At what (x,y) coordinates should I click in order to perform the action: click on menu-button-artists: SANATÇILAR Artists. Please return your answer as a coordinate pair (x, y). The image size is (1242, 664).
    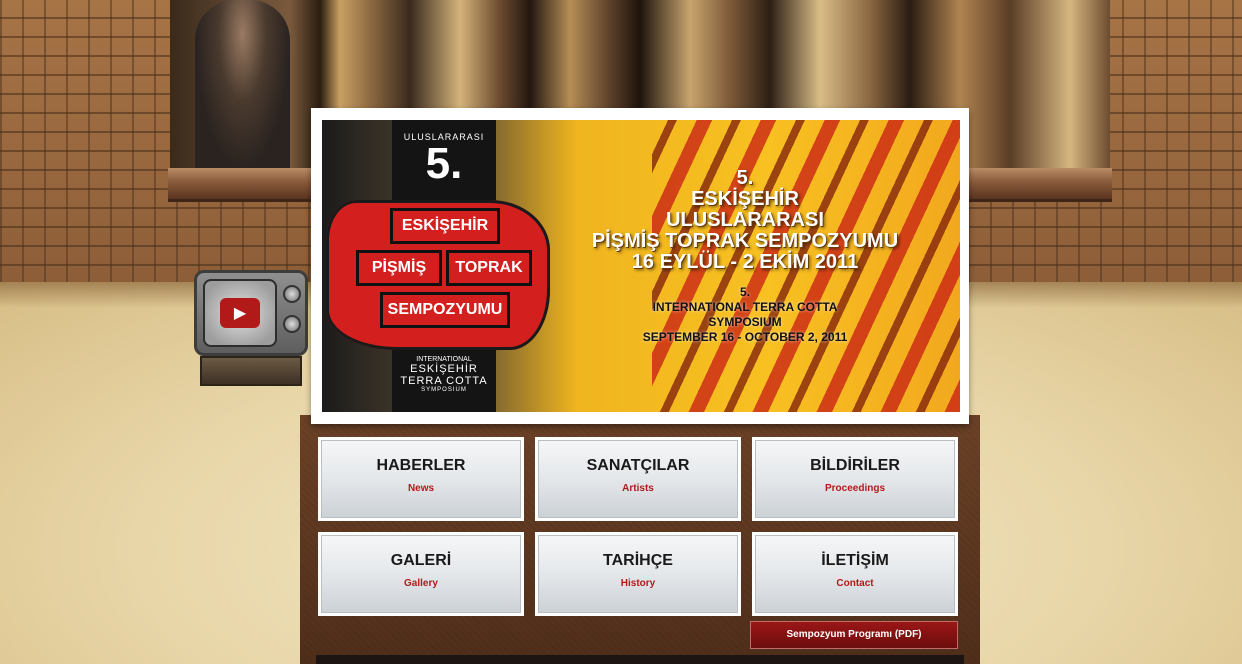
    Looking at the image, I should click on (638, 479).